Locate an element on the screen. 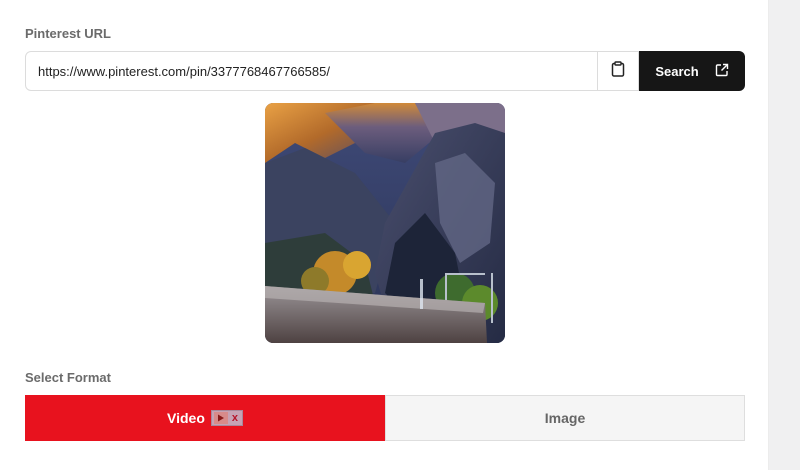  format-selector: Video x Image is located at coordinates (385, 418).